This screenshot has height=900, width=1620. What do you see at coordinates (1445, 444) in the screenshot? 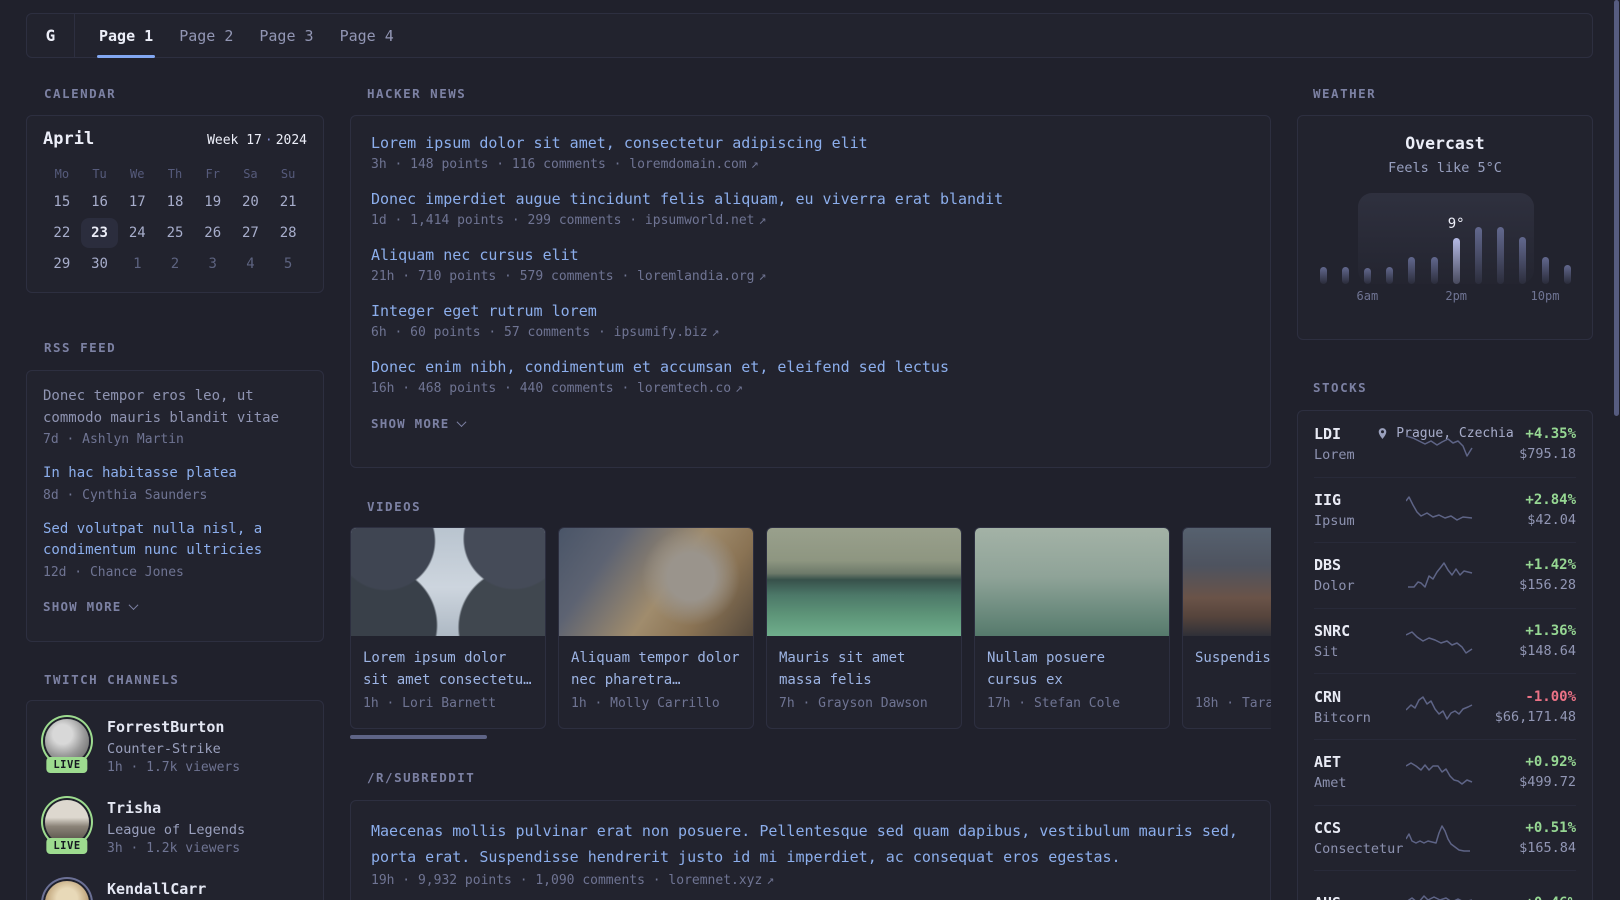
I see `stock-row: LDI Lorem +4.35% $795.18` at bounding box center [1445, 444].